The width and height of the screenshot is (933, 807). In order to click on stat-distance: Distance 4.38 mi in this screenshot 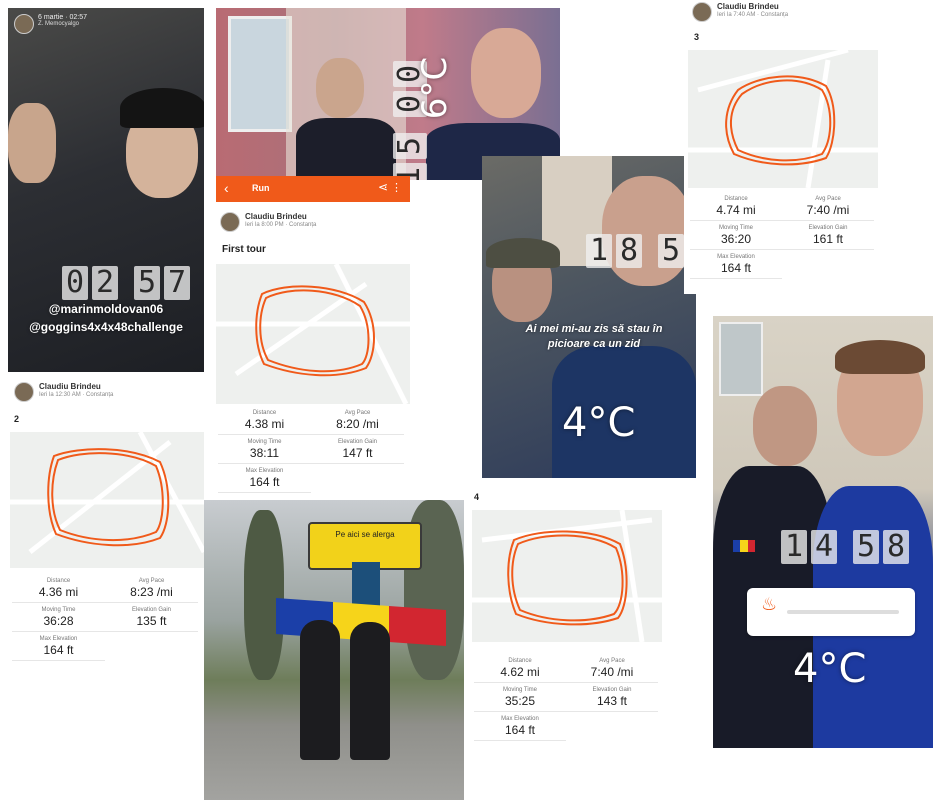, I will do `click(264, 422)`.